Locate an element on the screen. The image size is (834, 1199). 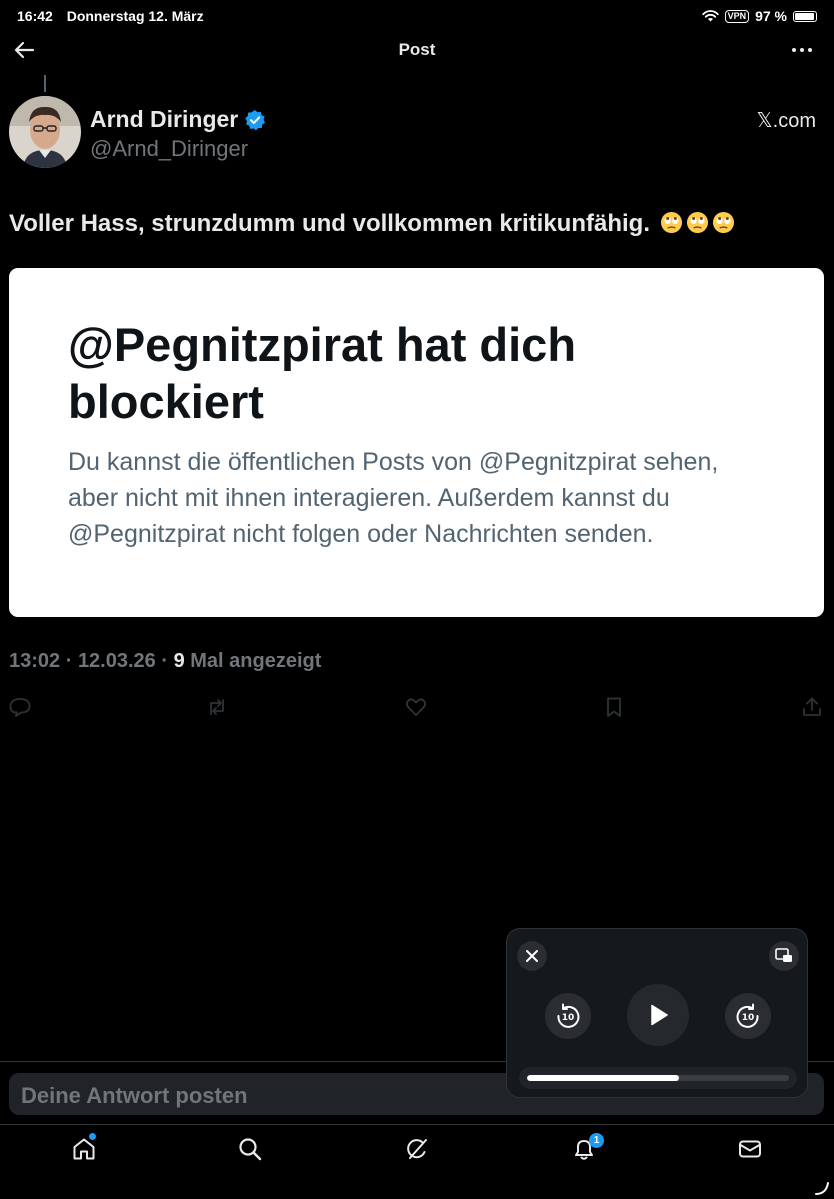
close-player-button is located at coordinates (532, 956).